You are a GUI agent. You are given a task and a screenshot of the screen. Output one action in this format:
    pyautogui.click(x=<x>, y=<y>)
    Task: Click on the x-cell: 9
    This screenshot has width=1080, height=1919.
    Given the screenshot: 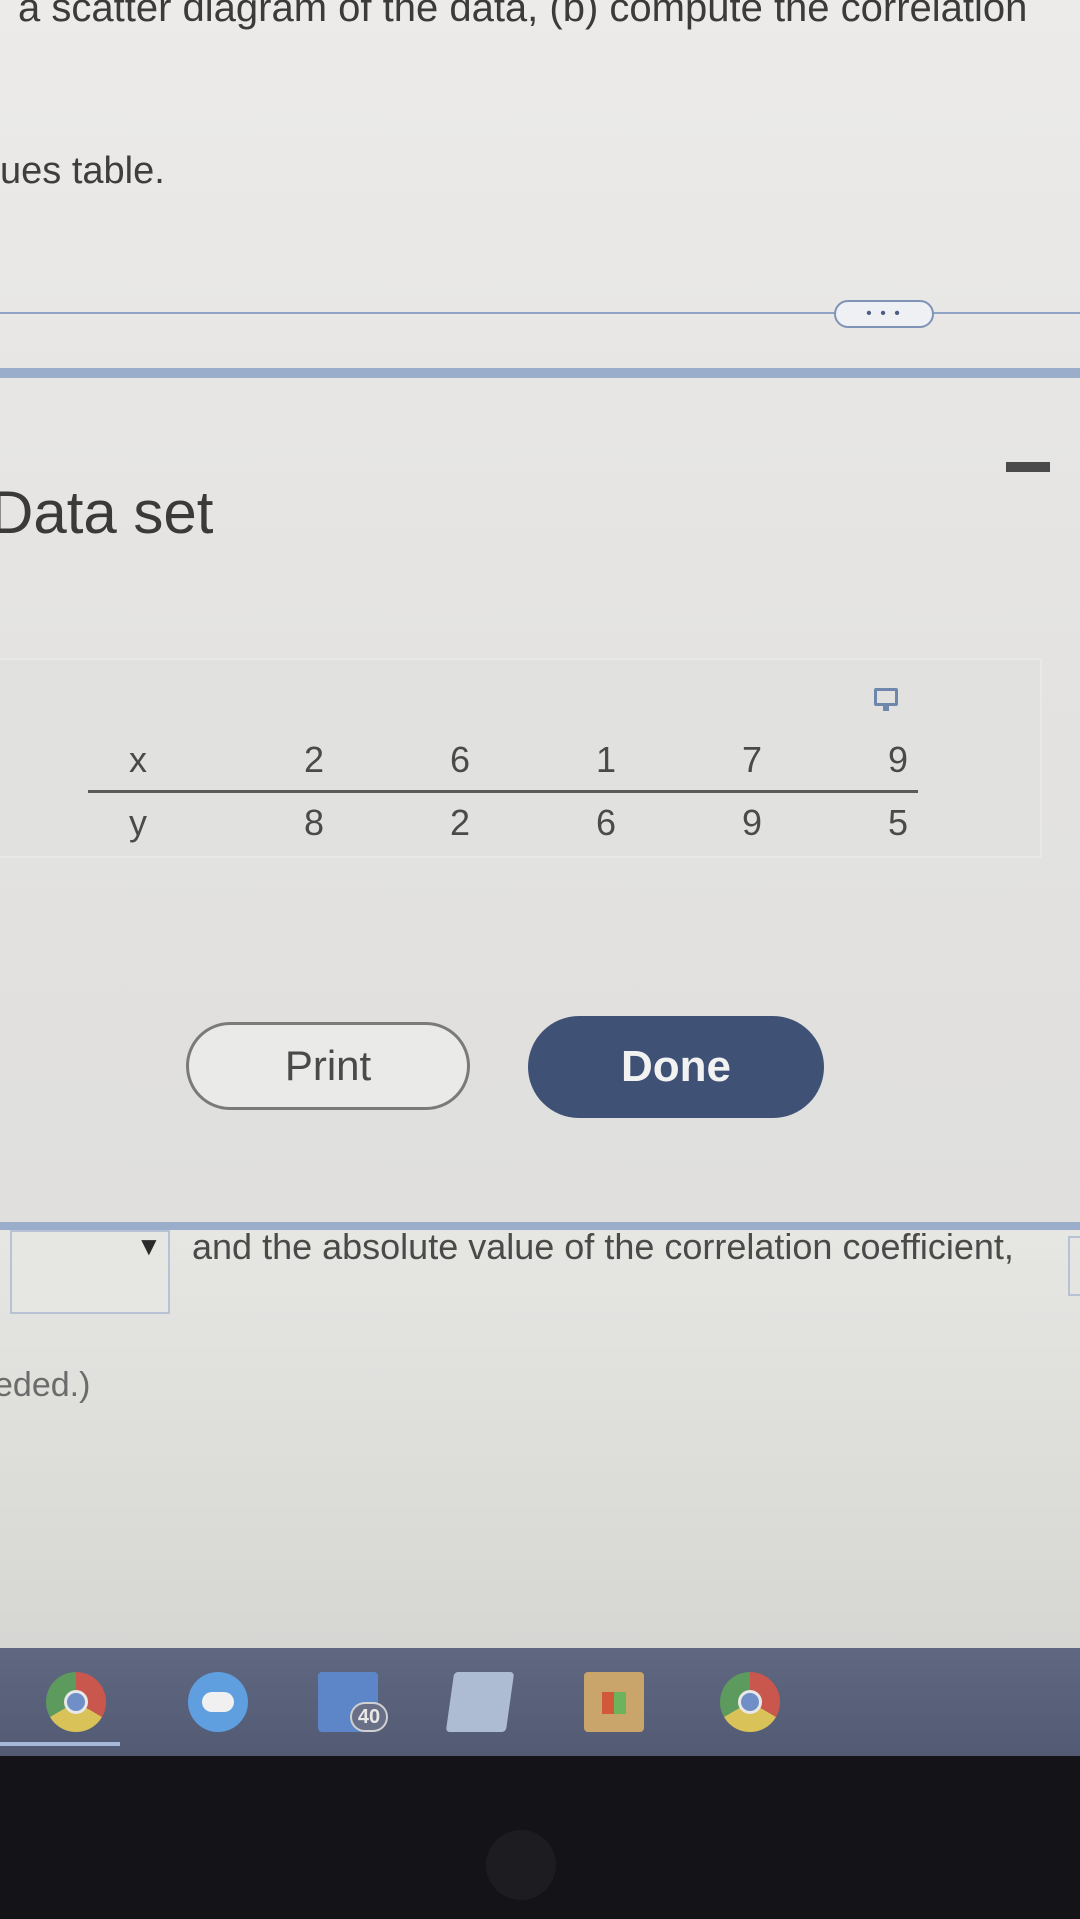 What is the action you would take?
    pyautogui.click(x=845, y=761)
    